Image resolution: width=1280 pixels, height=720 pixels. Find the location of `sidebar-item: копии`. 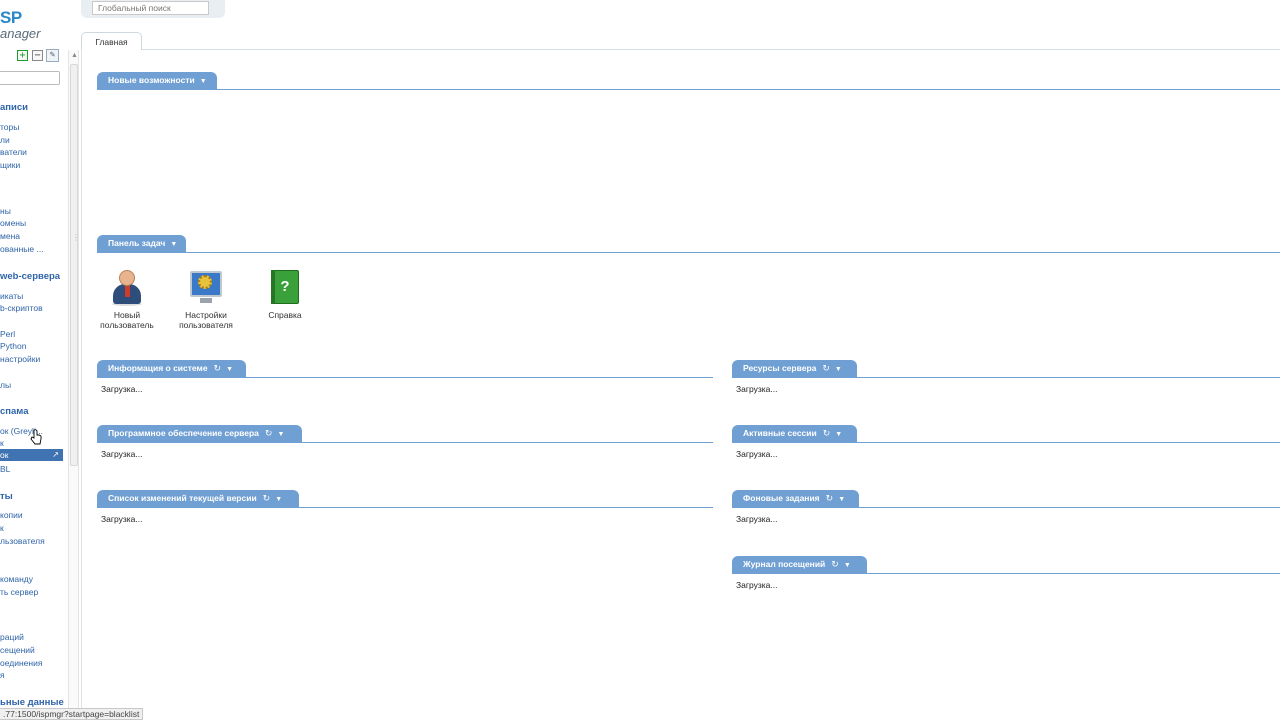

sidebar-item: копии is located at coordinates (11, 515).